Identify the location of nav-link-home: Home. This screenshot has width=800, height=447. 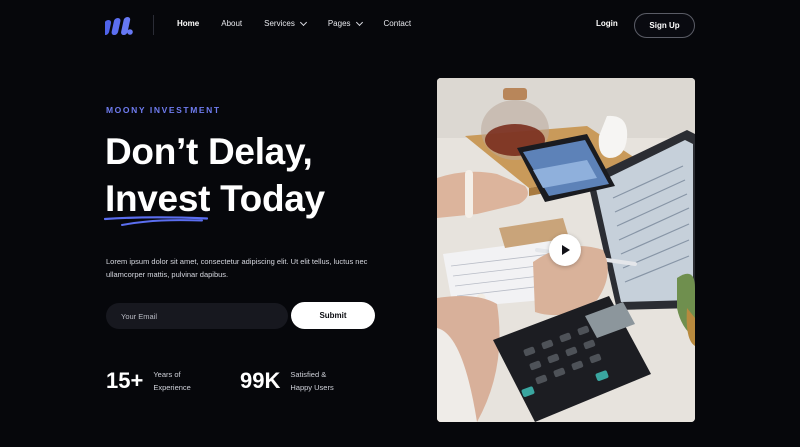
(188, 23).